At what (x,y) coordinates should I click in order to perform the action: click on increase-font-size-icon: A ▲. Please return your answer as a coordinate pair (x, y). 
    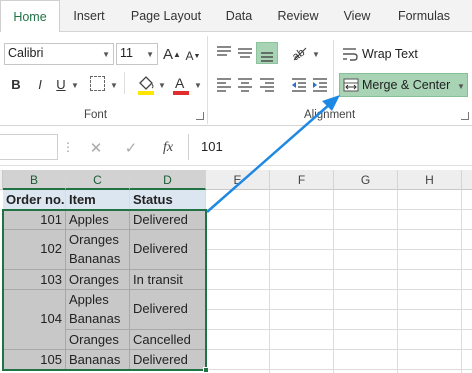
    Looking at the image, I should click on (172, 54).